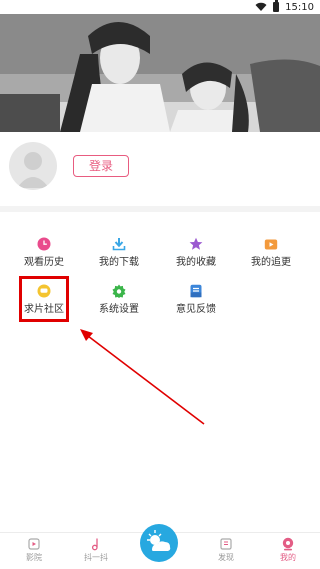 The width and height of the screenshot is (320, 569). I want to click on wifi-icon, so click(261, 6).